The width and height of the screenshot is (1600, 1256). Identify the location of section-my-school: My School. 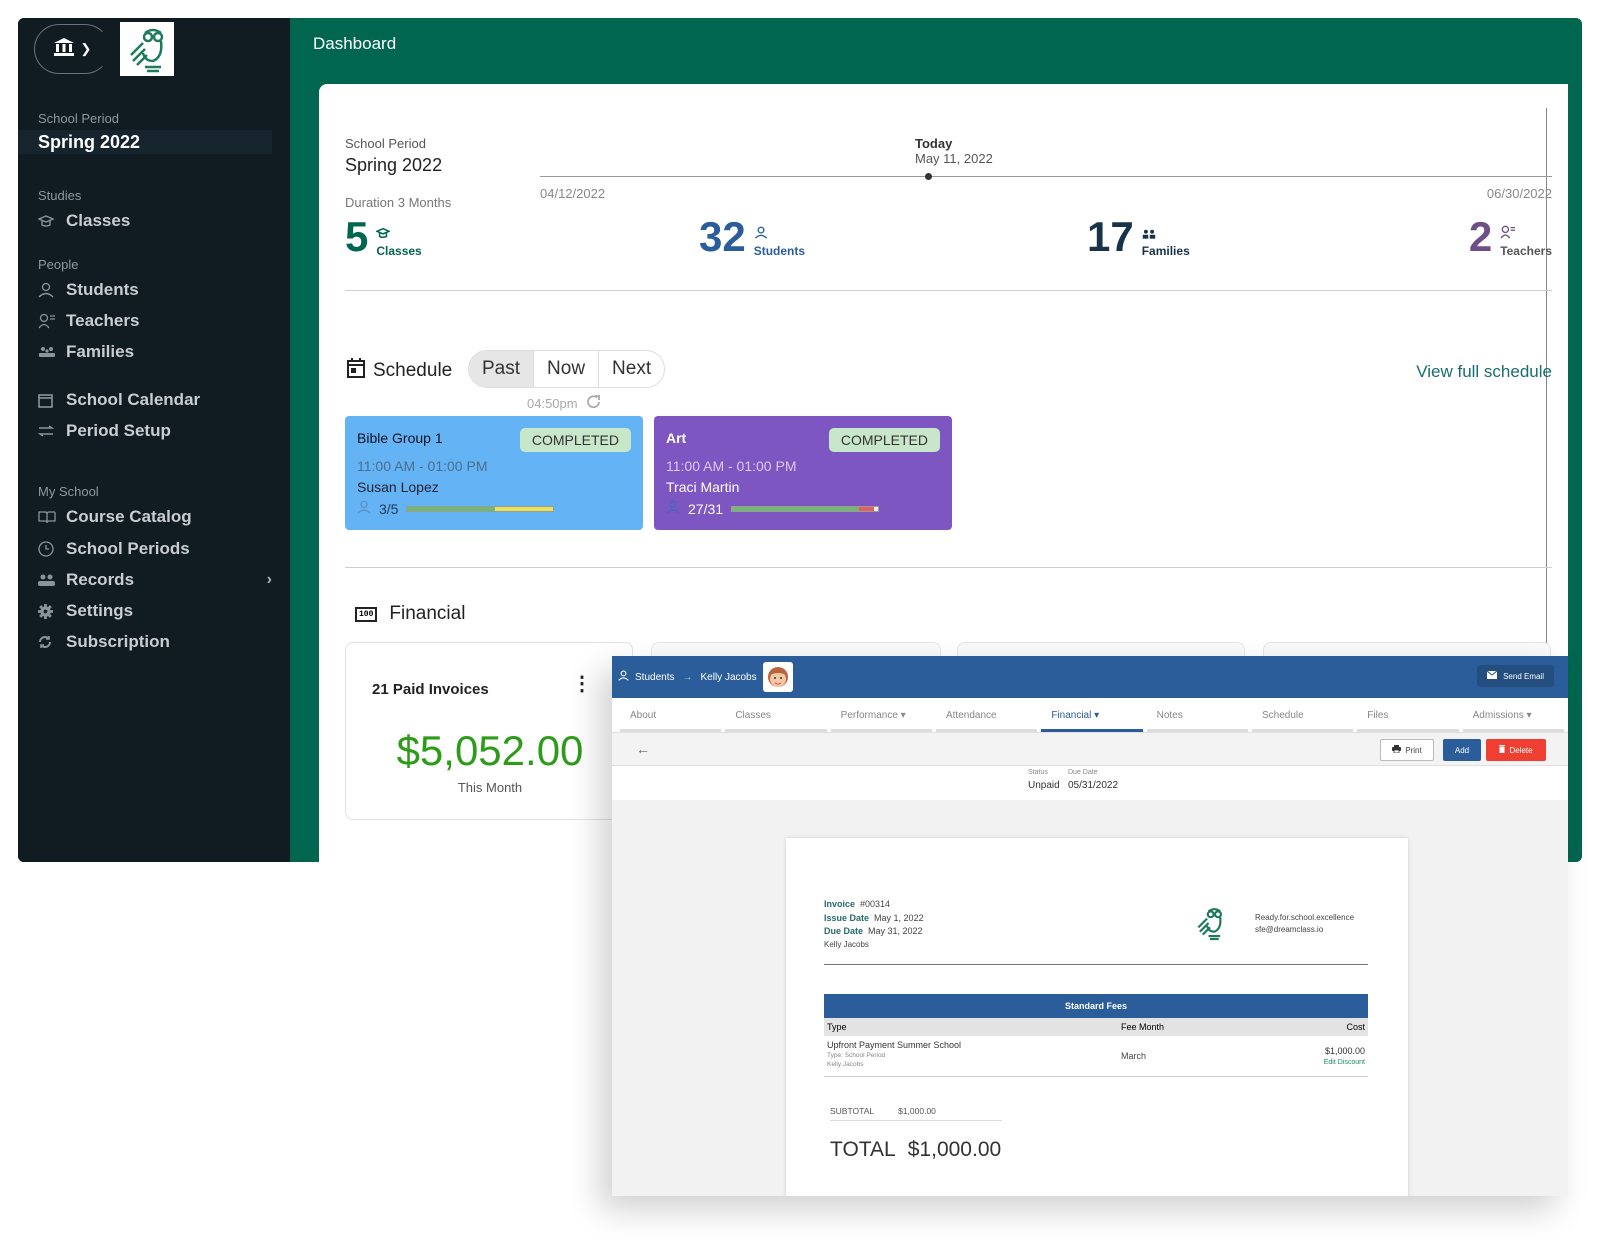
(68, 491).